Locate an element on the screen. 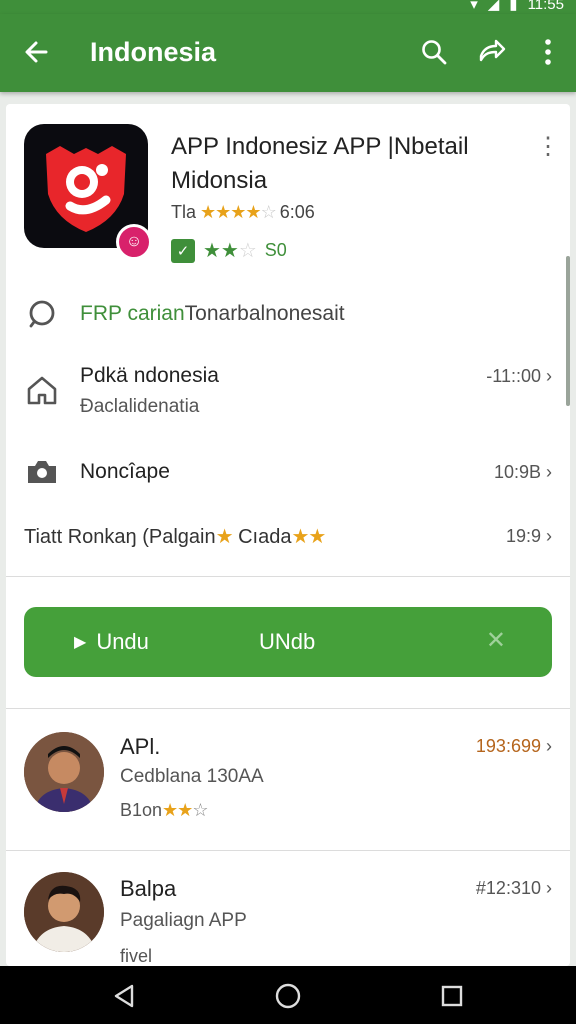 This screenshot has height=1024, width=576. arrow-left-icon is located at coordinates (36, 52).